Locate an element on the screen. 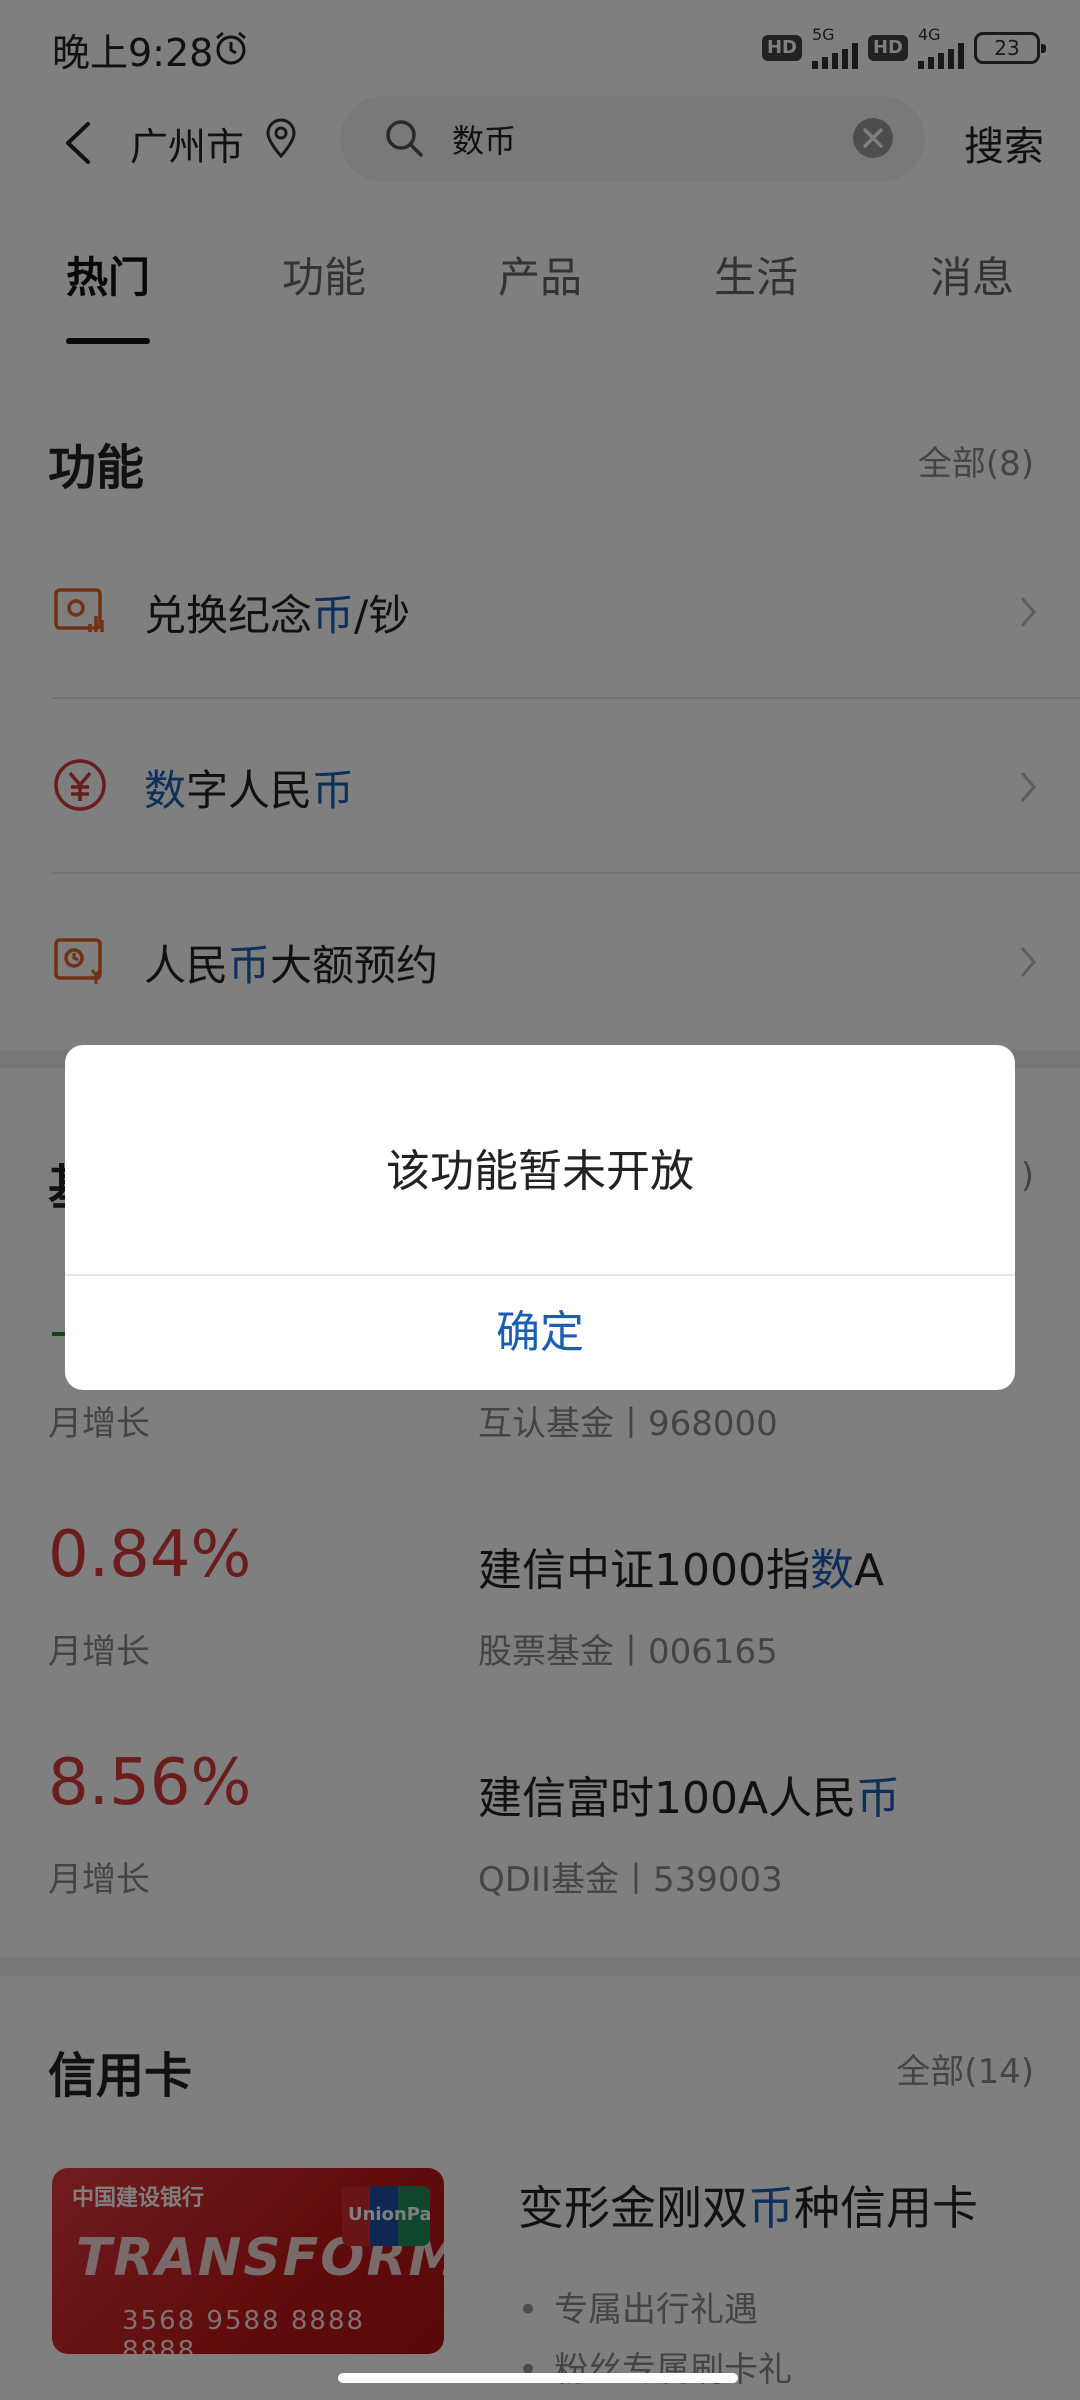 The image size is (1080, 2400). home-indicator is located at coordinates (538, 2378).